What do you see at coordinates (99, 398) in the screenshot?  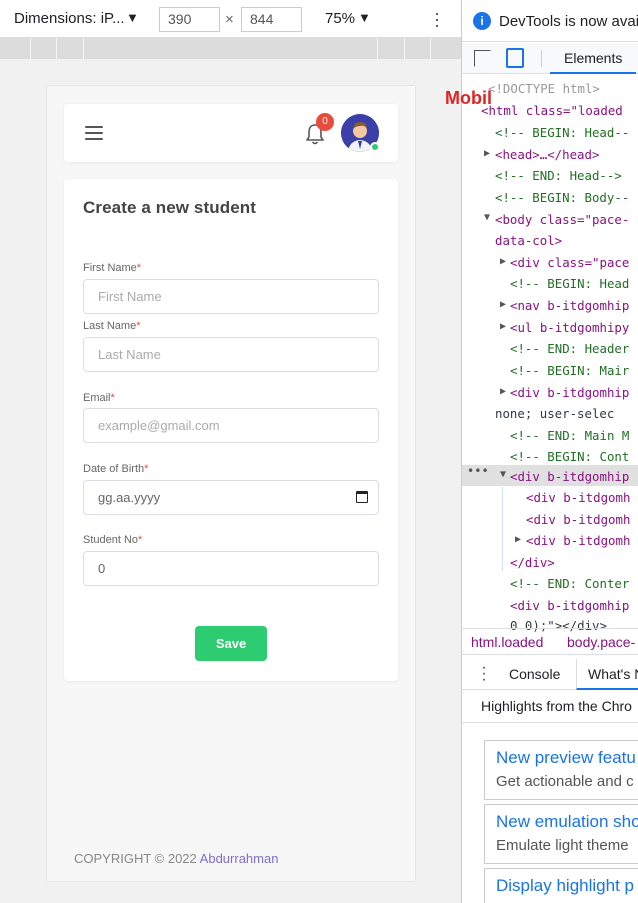 I see `email-label: Email*` at bounding box center [99, 398].